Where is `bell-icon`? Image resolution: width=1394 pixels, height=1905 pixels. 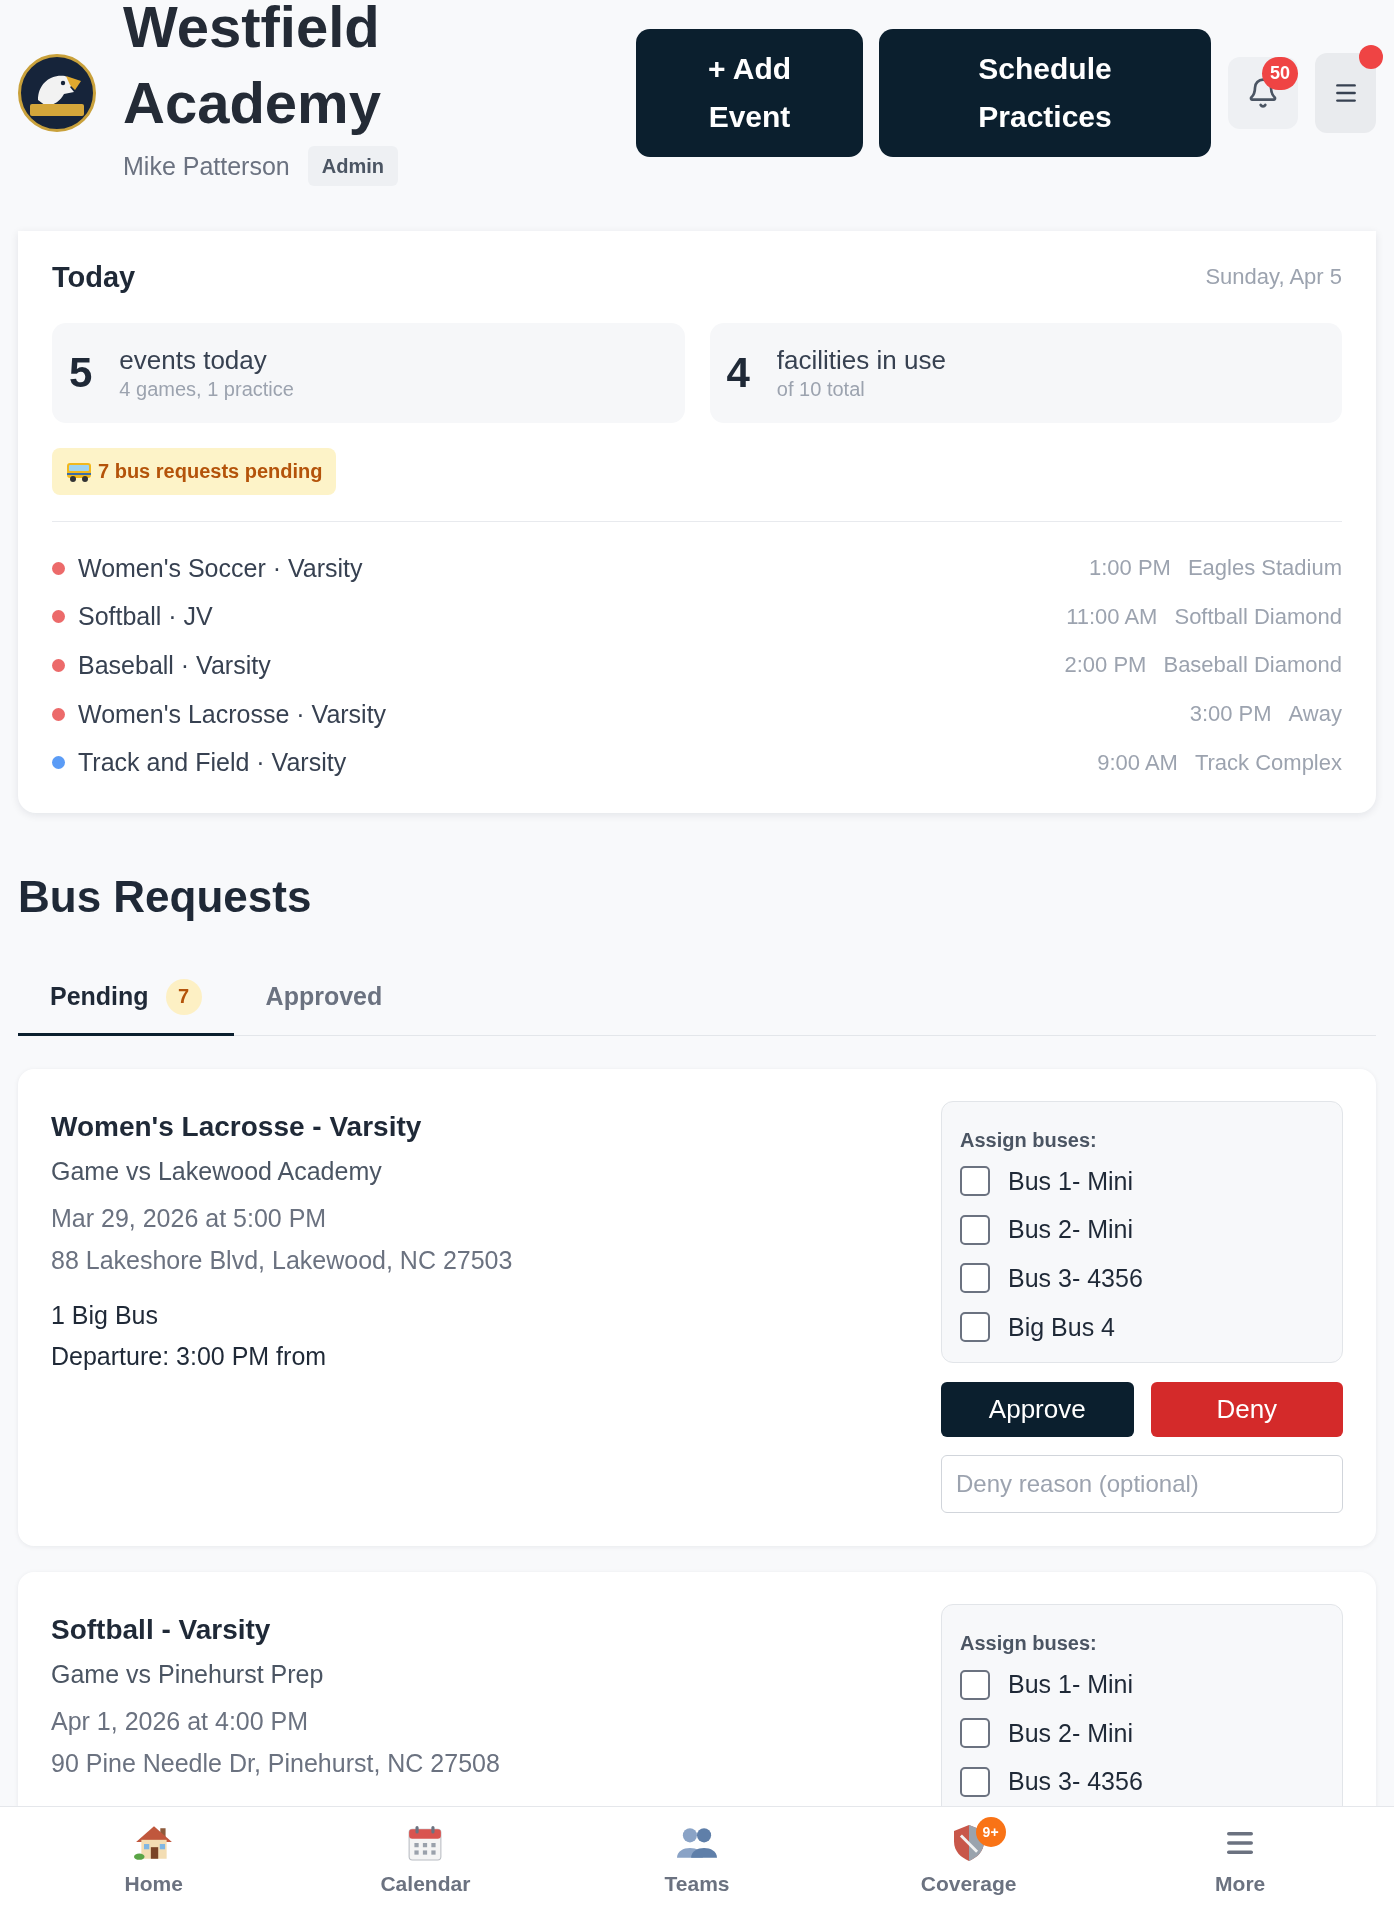 bell-icon is located at coordinates (1263, 93).